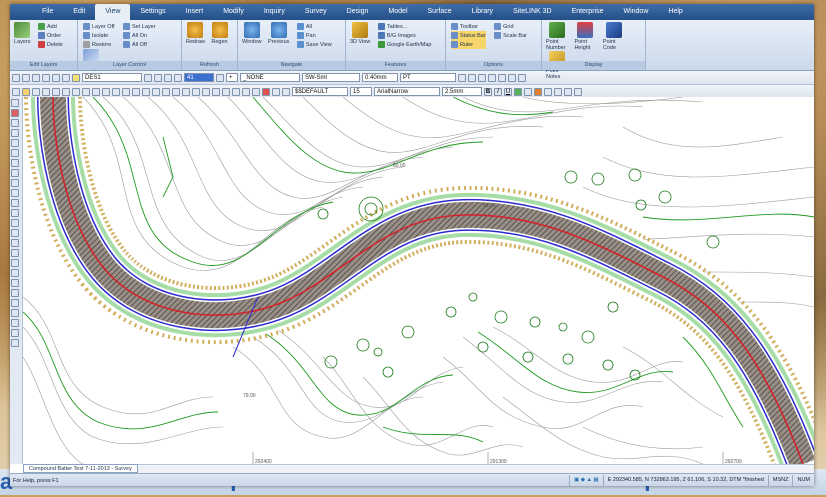  I want to click on bold-button: B, so click(488, 91).